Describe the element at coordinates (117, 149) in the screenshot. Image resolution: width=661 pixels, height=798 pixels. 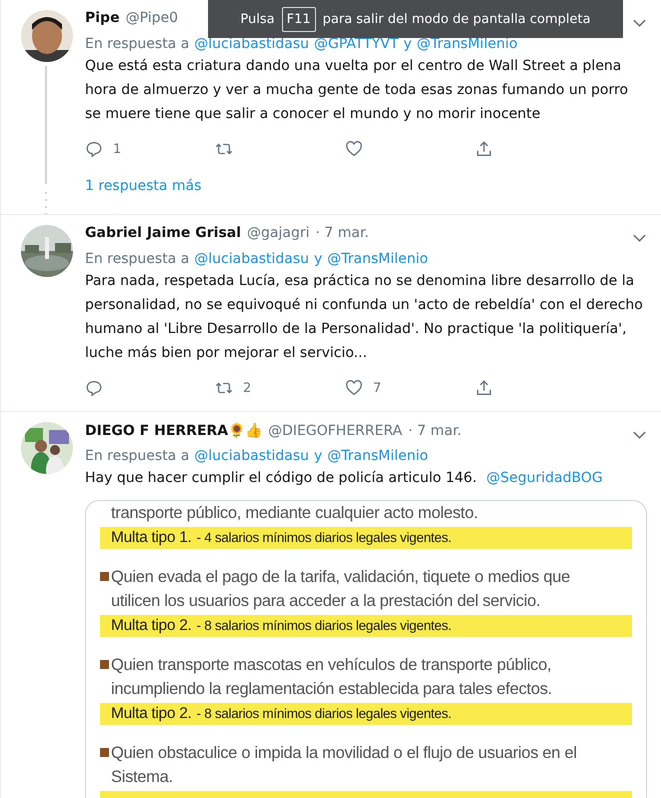
I see `reply-count: 1` at that location.